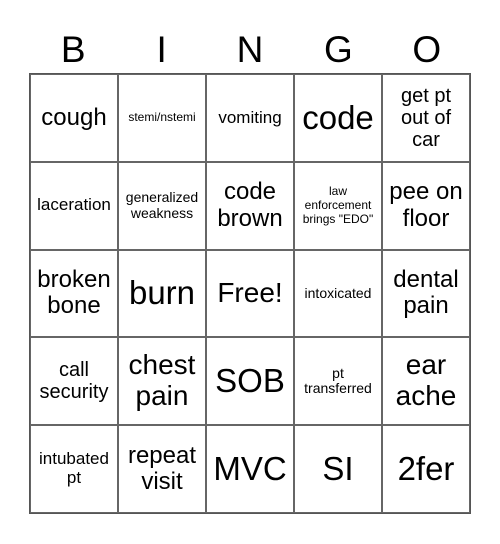 The image size is (500, 544). What do you see at coordinates (74, 205) in the screenshot?
I see `bingo-cell: laceration` at bounding box center [74, 205].